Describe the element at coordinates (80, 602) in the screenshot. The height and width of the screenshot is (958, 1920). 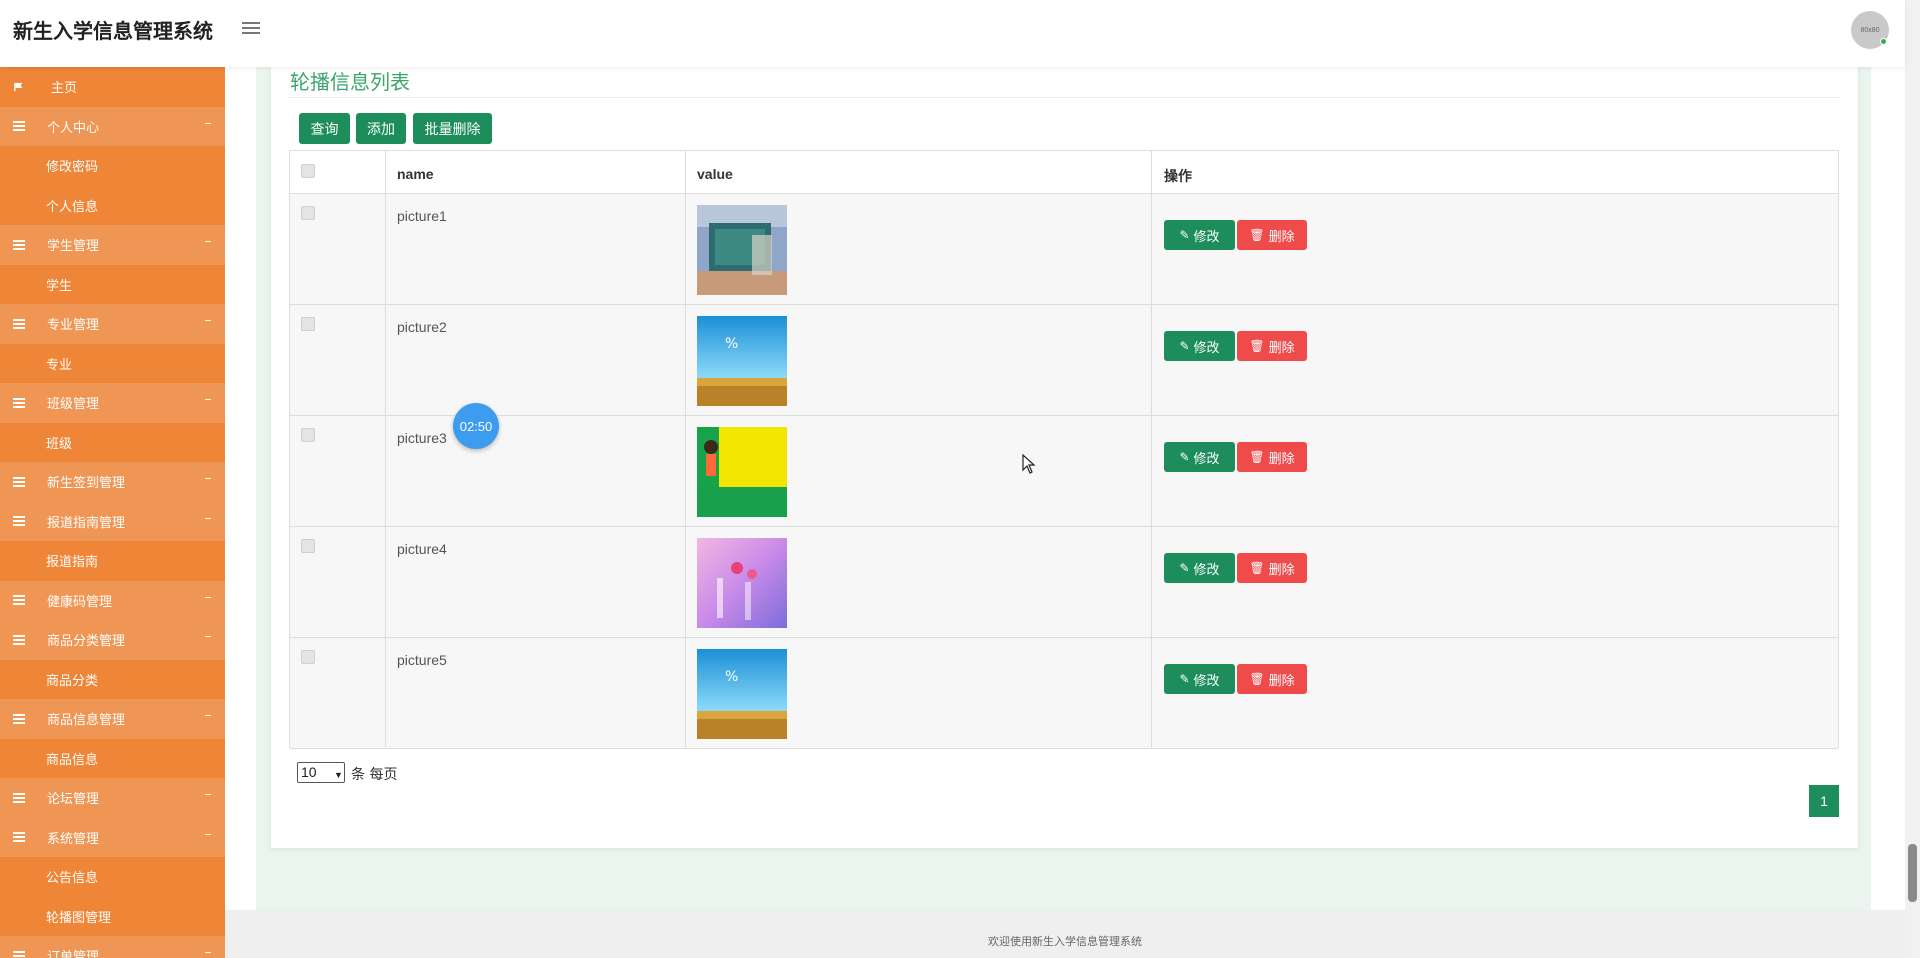
I see `sidebar-item-label: 健康码管理` at that location.